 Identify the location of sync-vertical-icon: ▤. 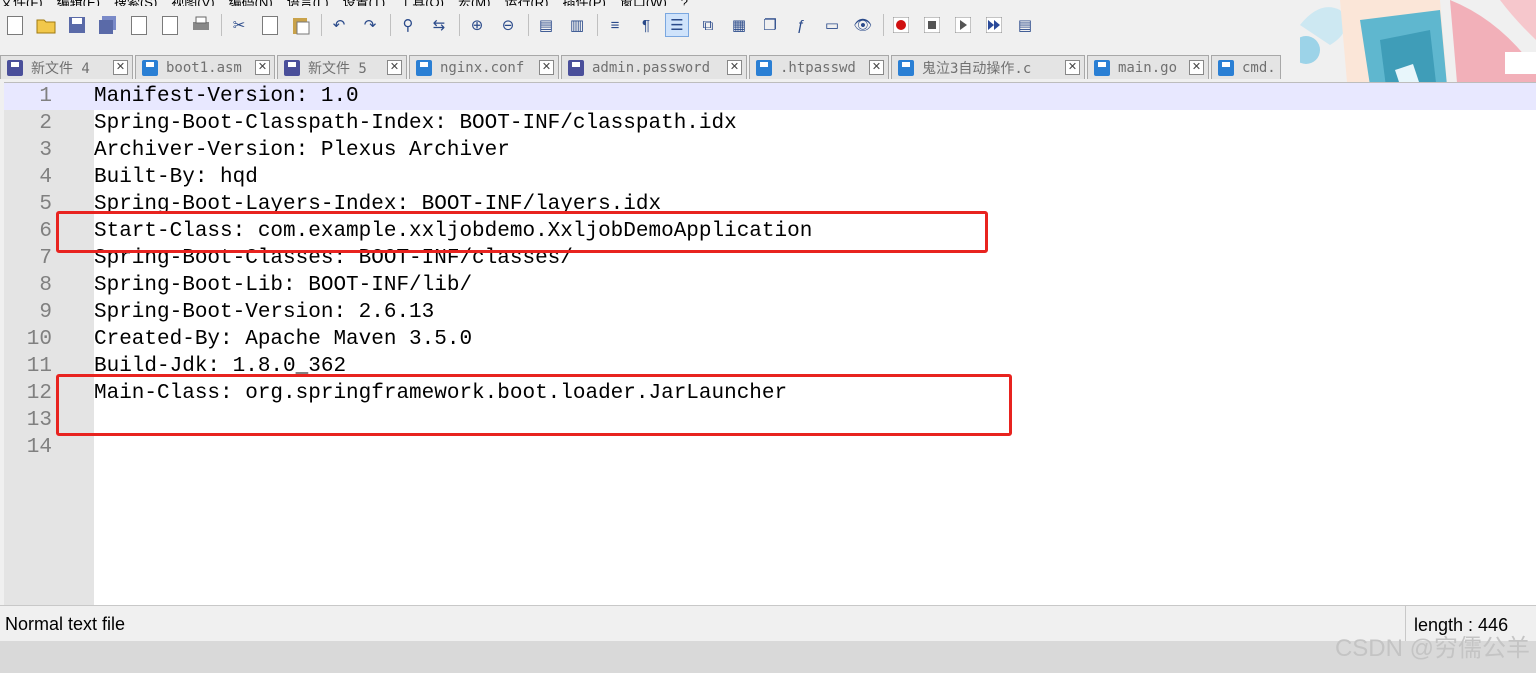
(546, 25).